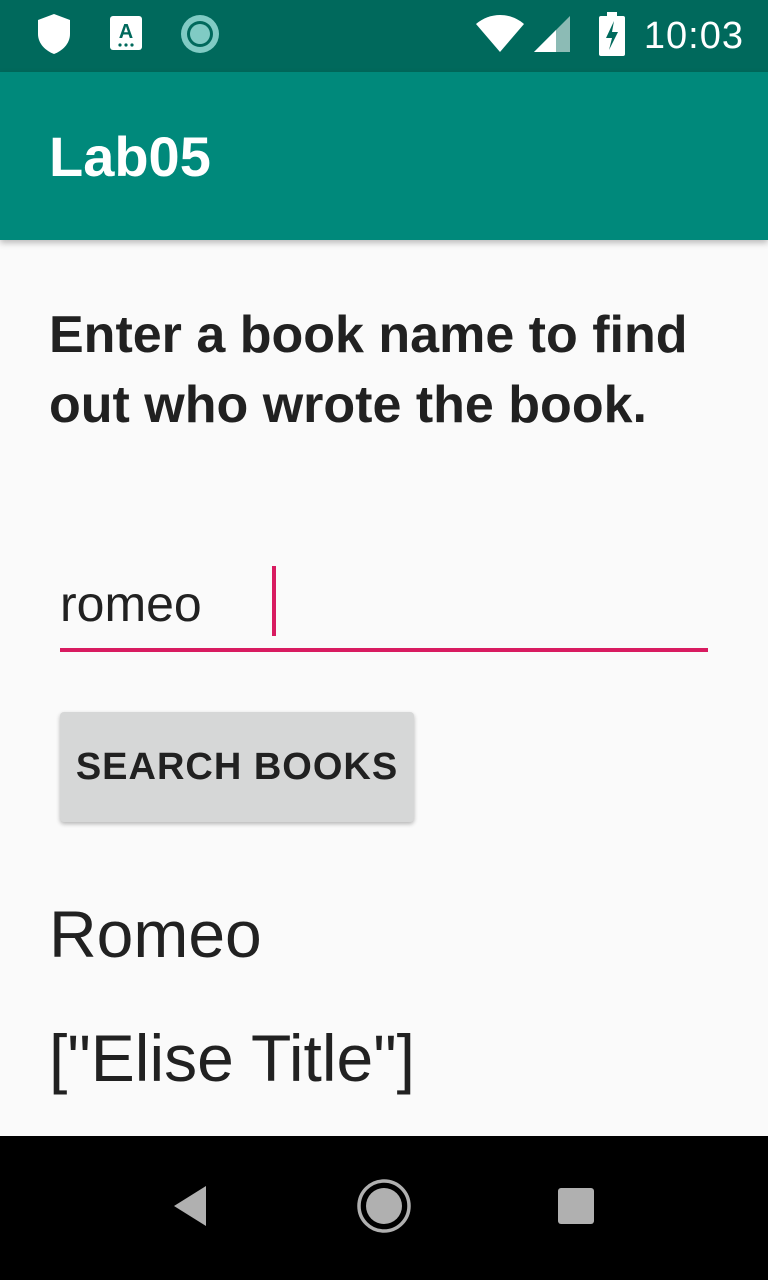 The image size is (768, 1280). I want to click on accessibility-icon: A, so click(126, 36).